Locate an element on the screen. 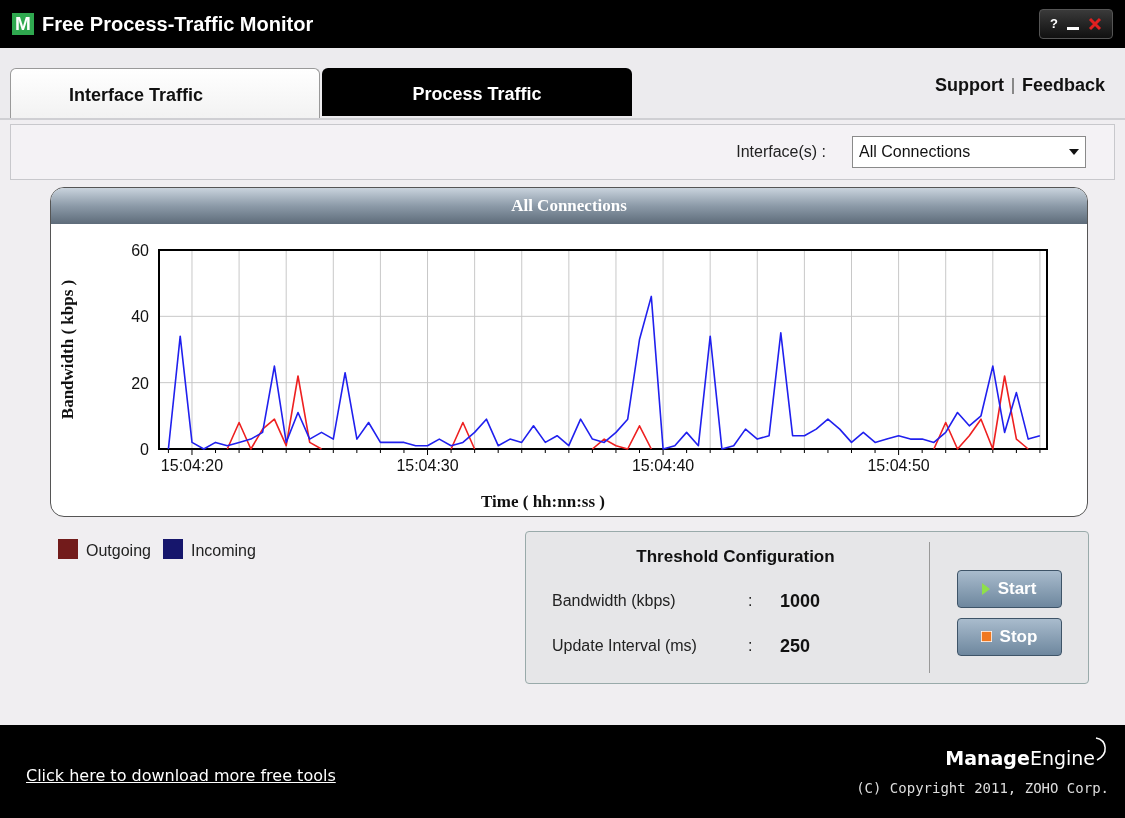 This screenshot has height=818, width=1125. header-link: Support is located at coordinates (969, 85).